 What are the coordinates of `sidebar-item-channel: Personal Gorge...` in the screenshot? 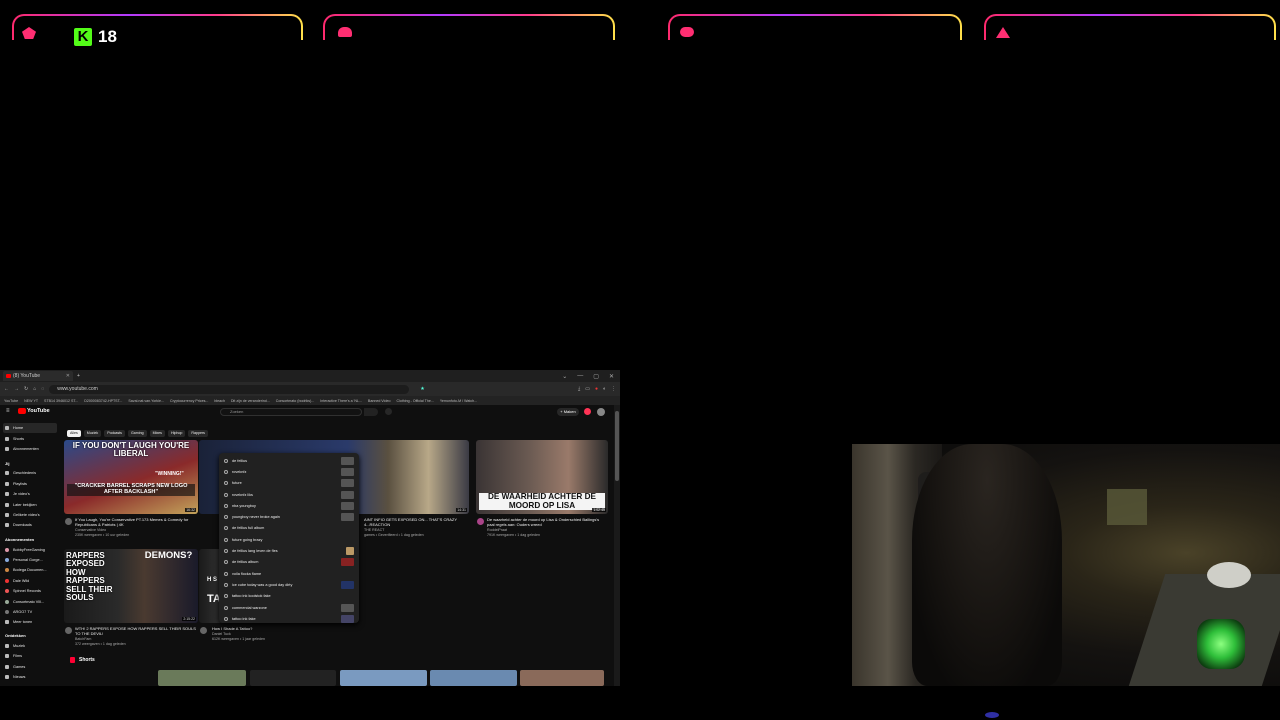 It's located at (30, 560).